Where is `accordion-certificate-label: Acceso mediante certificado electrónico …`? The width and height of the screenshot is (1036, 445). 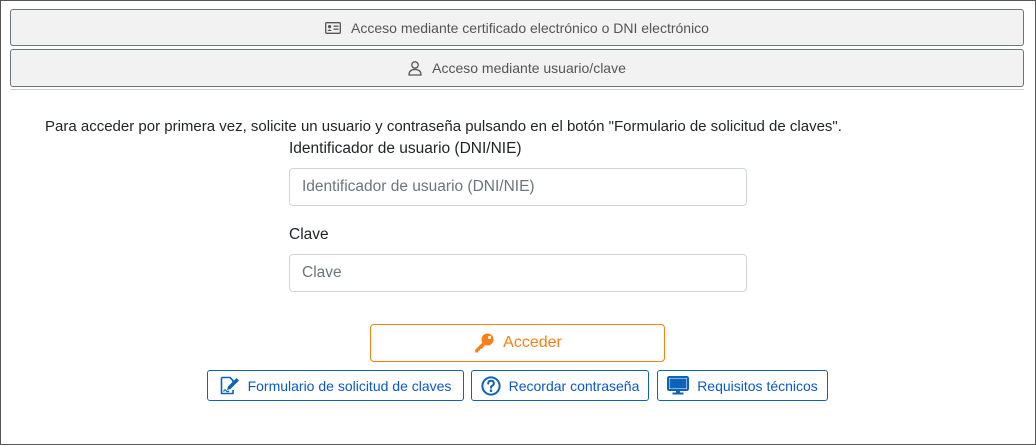 accordion-certificate-label: Acceso mediante certificado electrónico … is located at coordinates (530, 27).